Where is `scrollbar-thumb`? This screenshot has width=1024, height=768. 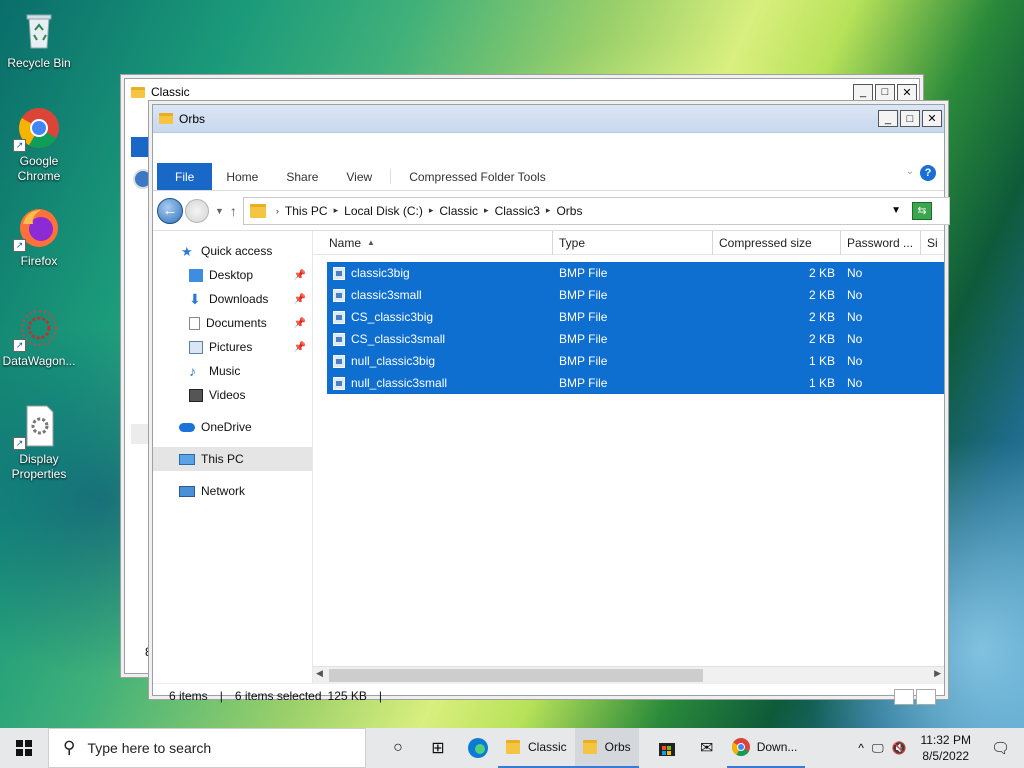
scrollbar-thumb is located at coordinates (516, 675).